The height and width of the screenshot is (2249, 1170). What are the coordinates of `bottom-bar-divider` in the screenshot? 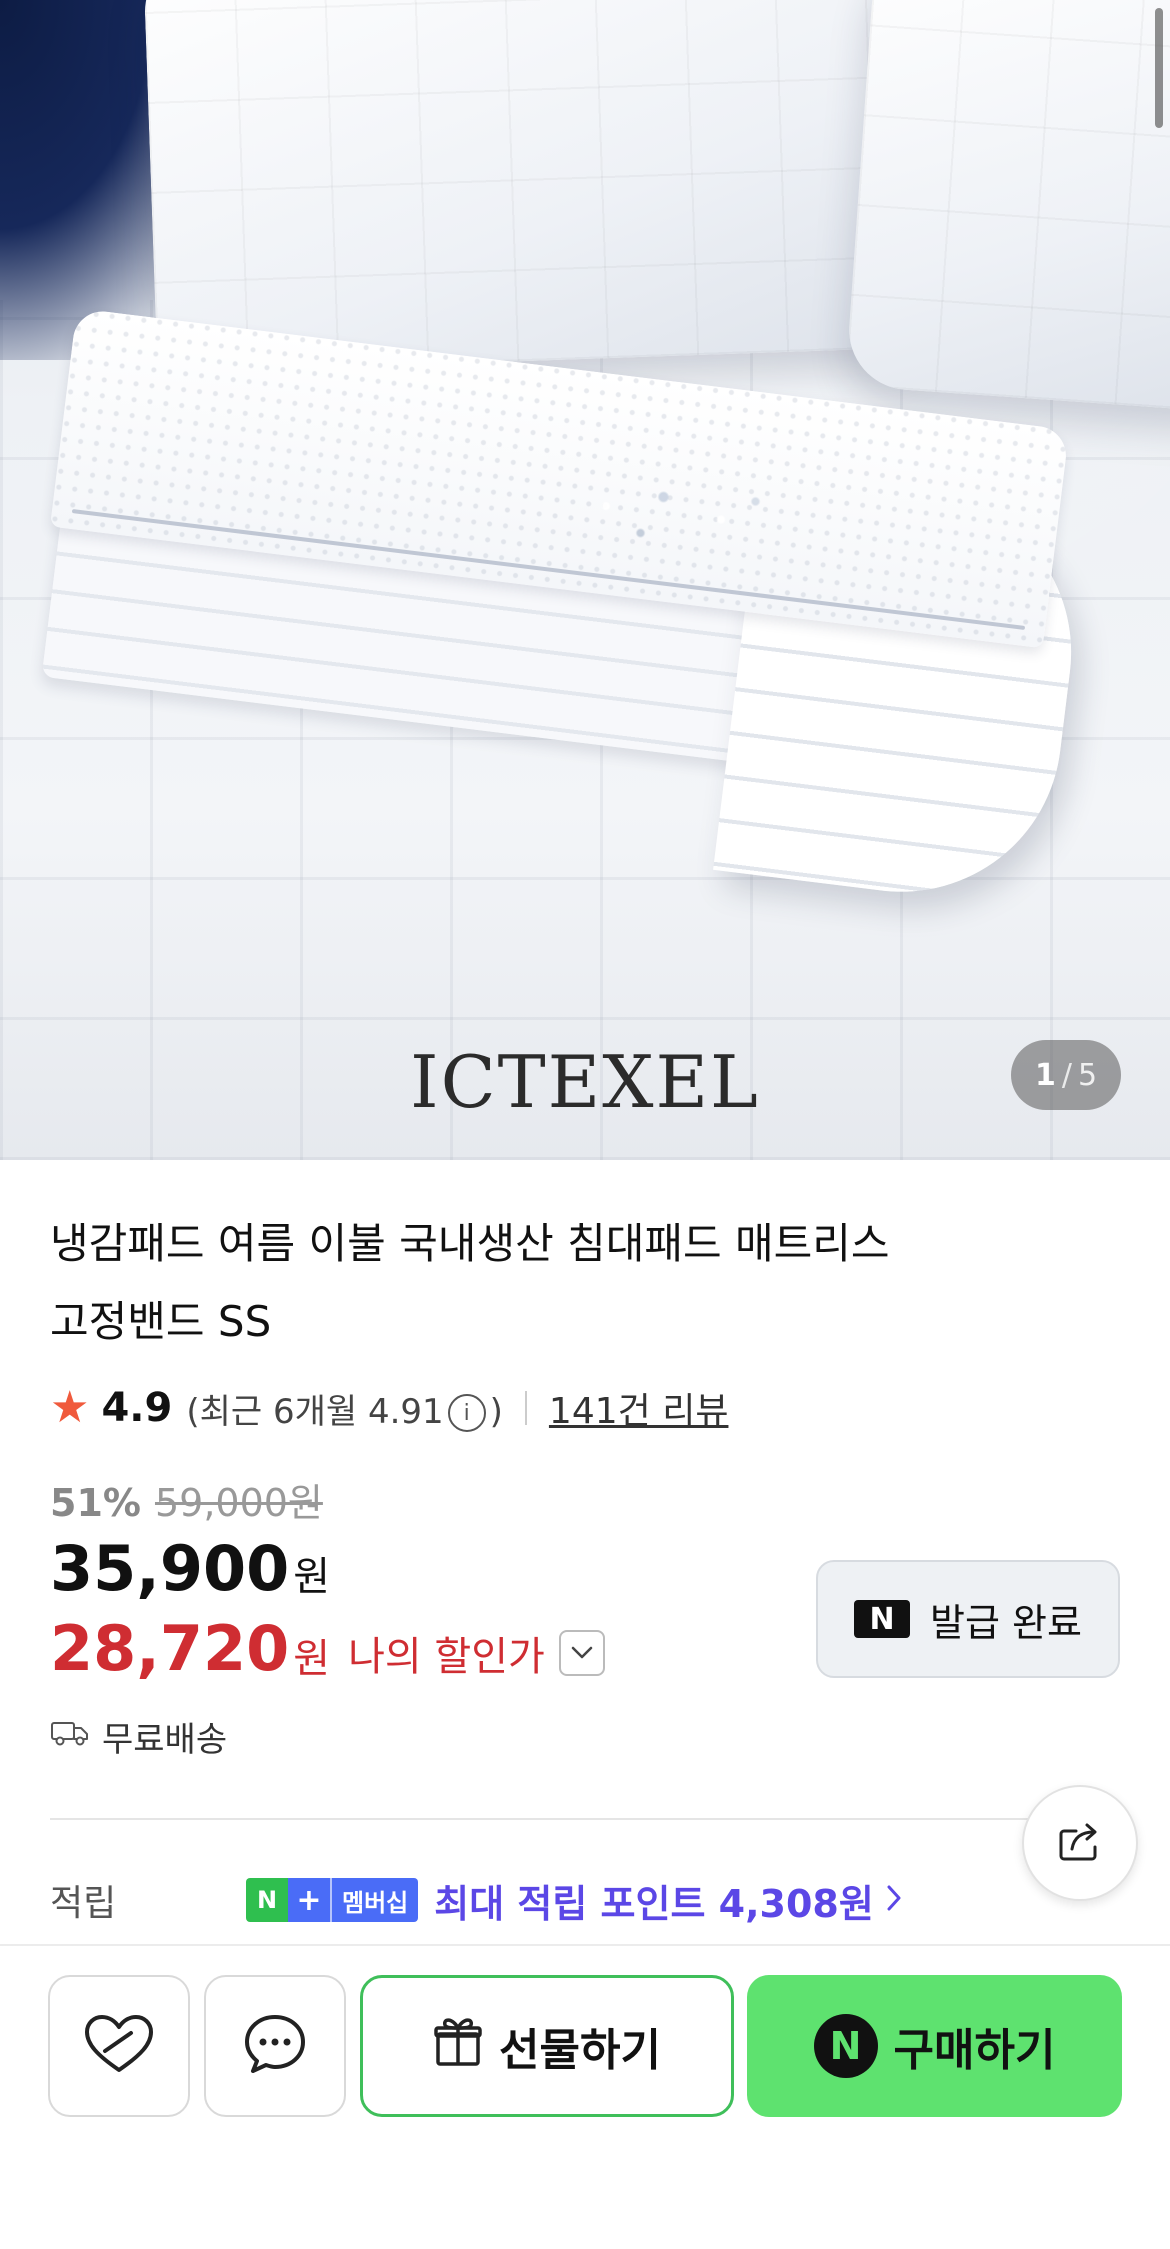 It's located at (585, 1945).